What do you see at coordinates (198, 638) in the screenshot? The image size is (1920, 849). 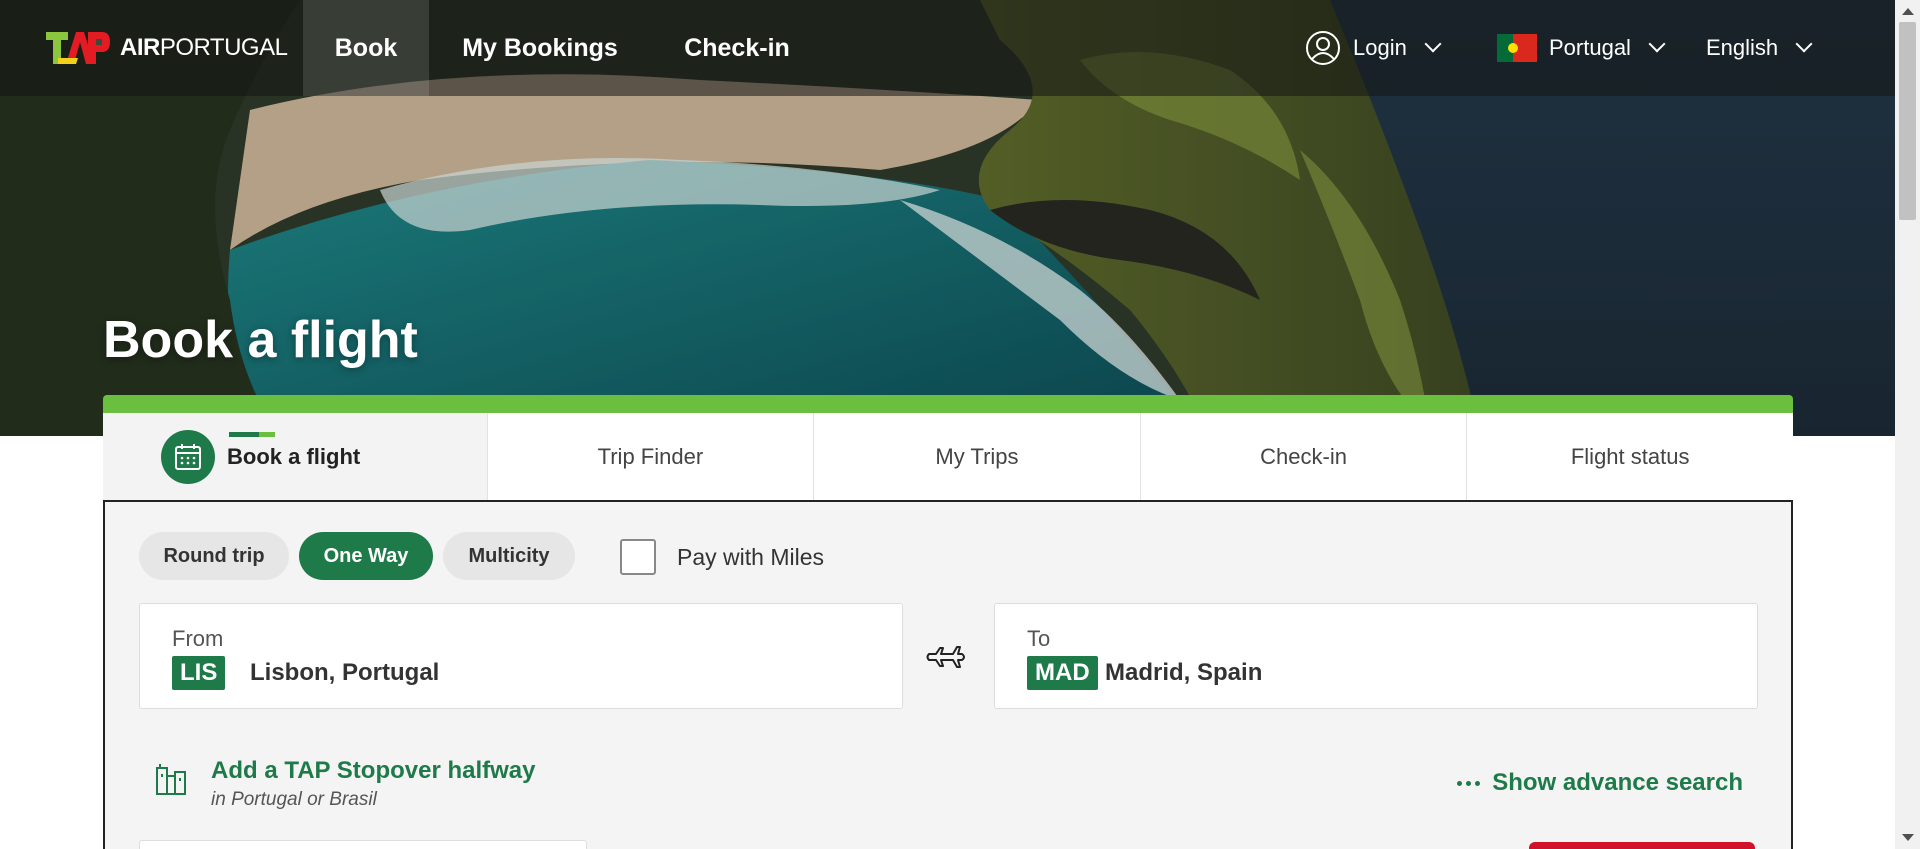 I see `from-label: From` at bounding box center [198, 638].